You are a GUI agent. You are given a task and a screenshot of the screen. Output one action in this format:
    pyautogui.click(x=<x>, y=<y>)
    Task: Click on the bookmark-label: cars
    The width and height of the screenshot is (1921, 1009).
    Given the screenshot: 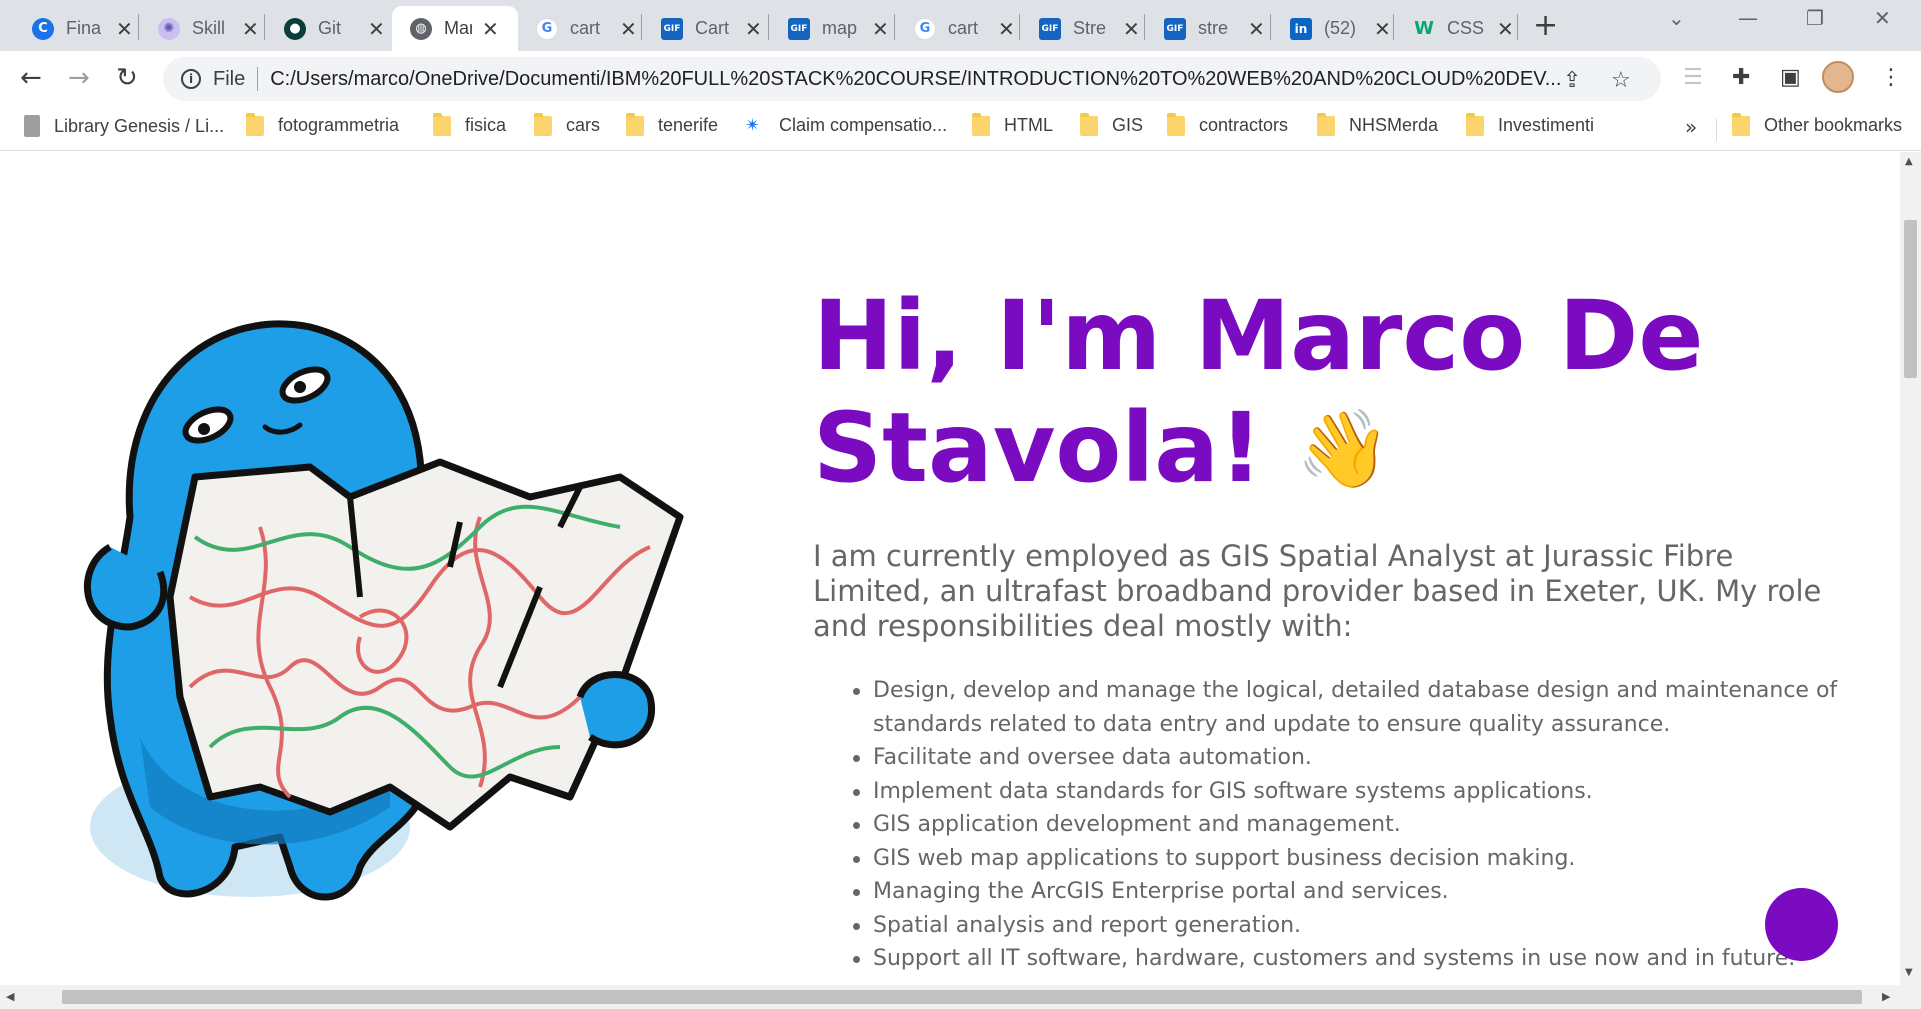 What is the action you would take?
    pyautogui.click(x=583, y=125)
    